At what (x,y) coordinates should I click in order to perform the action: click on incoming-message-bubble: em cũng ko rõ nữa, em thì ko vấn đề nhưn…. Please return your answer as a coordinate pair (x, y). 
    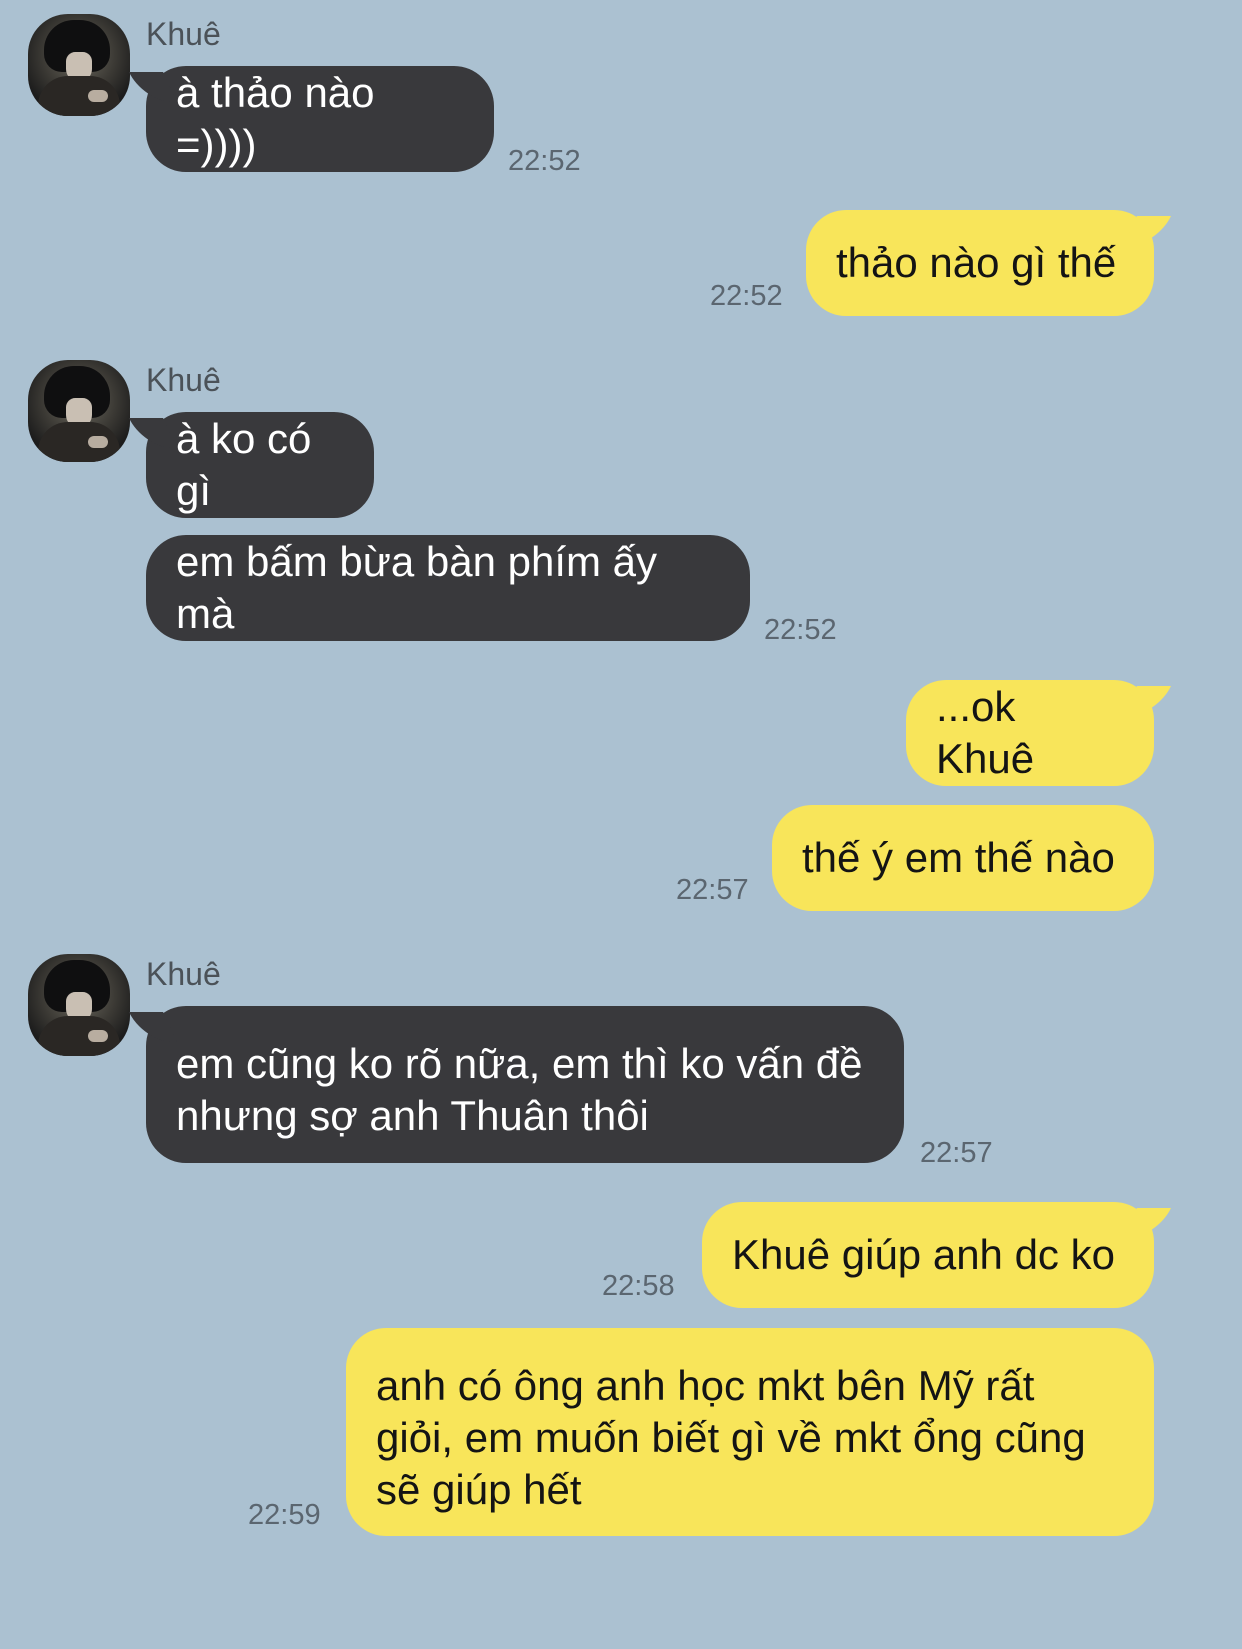
    Looking at the image, I should click on (525, 1084).